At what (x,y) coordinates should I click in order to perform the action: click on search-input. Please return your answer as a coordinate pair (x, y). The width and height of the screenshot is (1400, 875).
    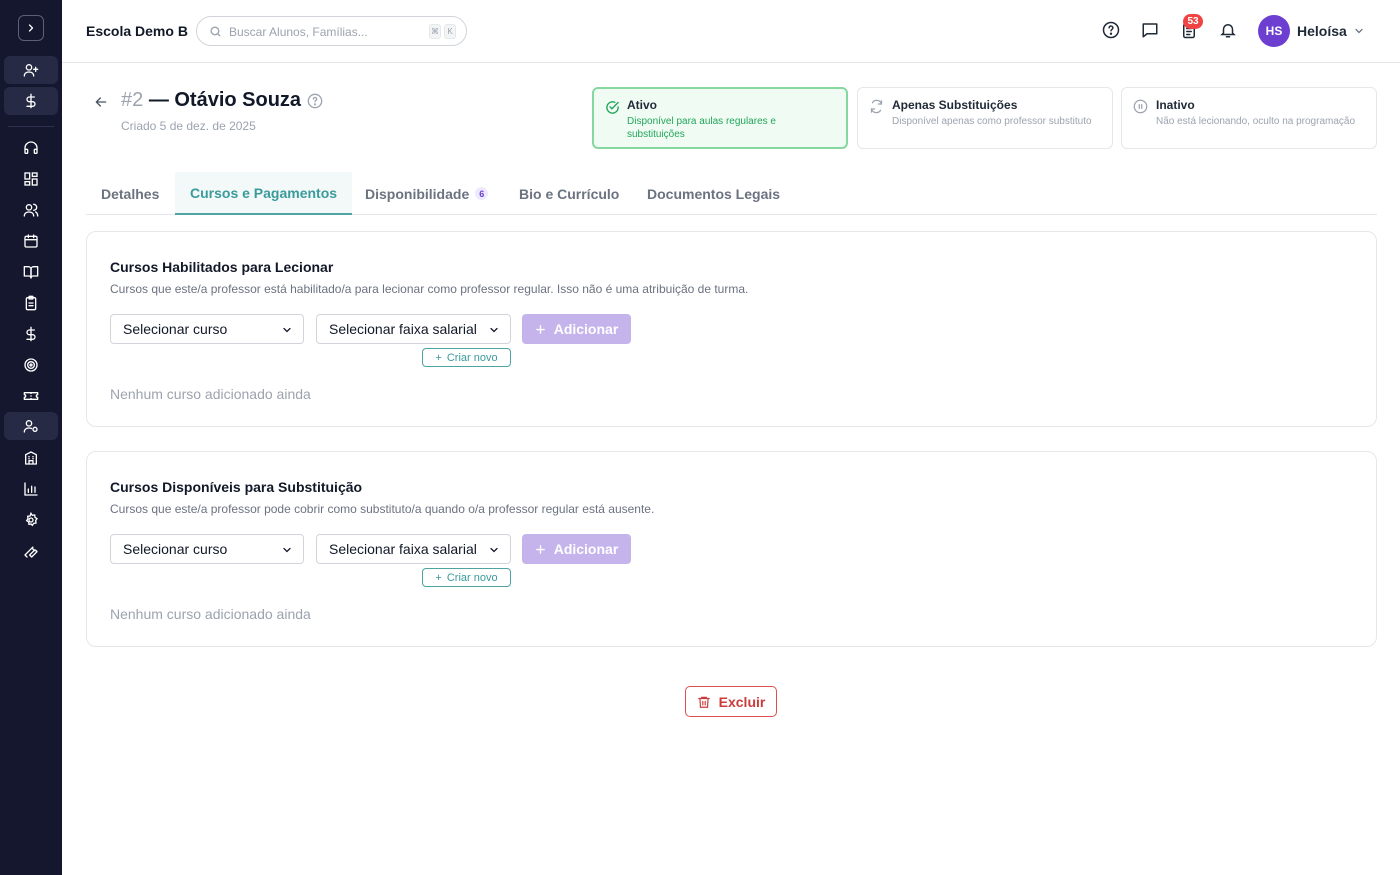
    Looking at the image, I should click on (324, 32).